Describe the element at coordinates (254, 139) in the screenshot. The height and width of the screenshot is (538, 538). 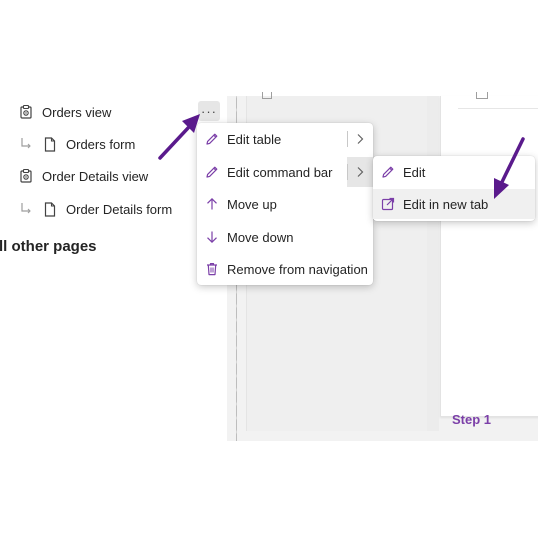
I see `menu-item-label: Edit table` at that location.